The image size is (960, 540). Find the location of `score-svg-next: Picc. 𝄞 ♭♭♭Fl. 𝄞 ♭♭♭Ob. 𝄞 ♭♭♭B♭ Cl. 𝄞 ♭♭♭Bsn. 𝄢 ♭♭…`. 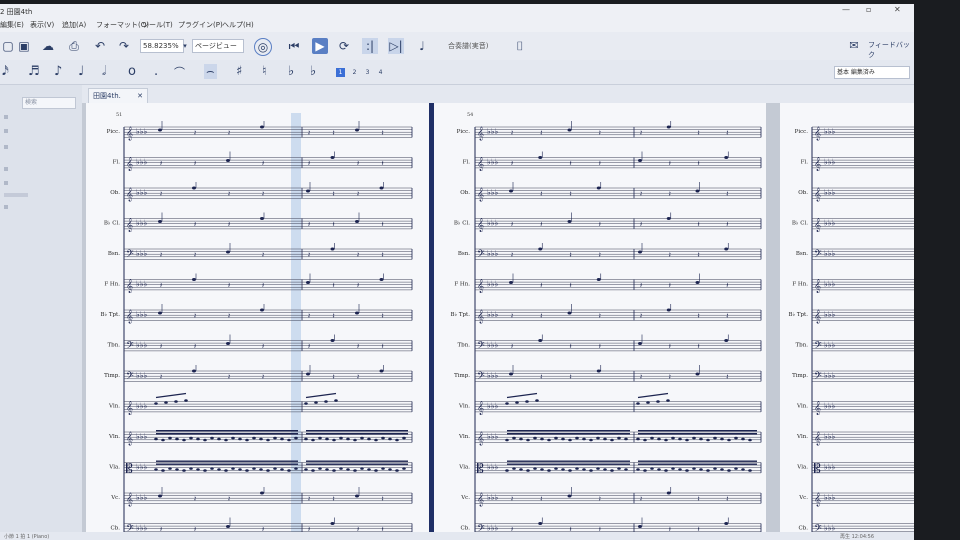

score-svg-next: Picc. 𝄞 ♭♭♭Fl. 𝄞 ♭♭♭Ob. 𝄞 ♭♭♭B♭ Cl. 𝄞 ♭♭♭Bsn. 𝄢 ♭♭… is located at coordinates (847, 321).